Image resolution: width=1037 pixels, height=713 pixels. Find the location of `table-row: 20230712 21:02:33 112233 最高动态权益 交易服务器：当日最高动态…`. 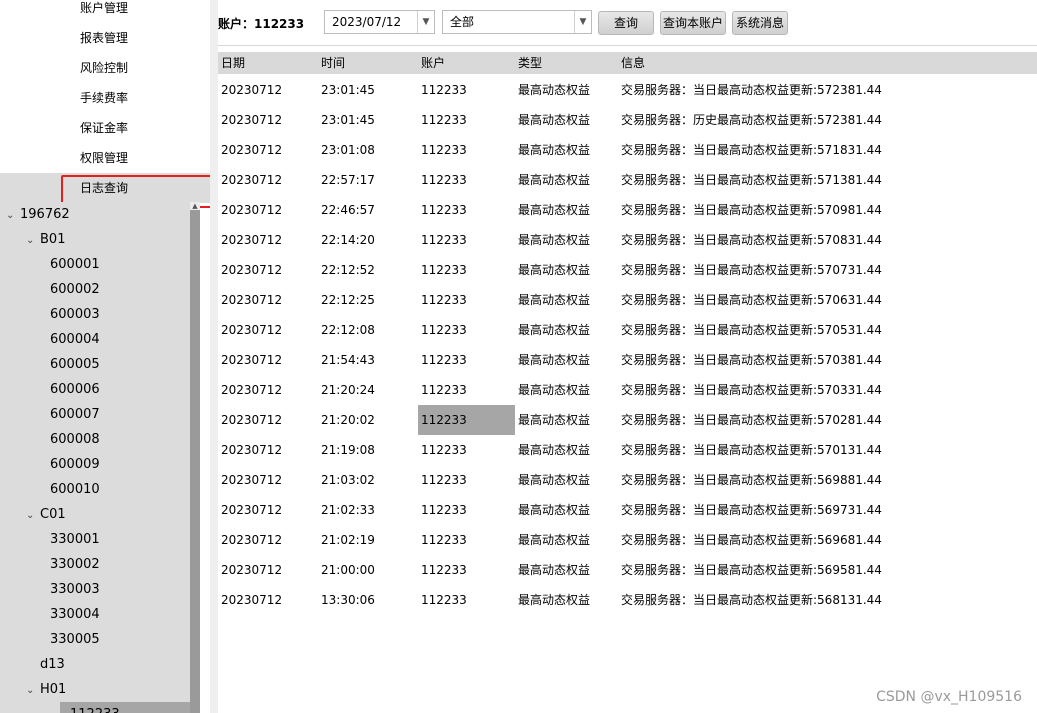

table-row: 20230712 21:02:33 112233 最高动态权益 交易服务器：当日最高动态… is located at coordinates (627, 510).